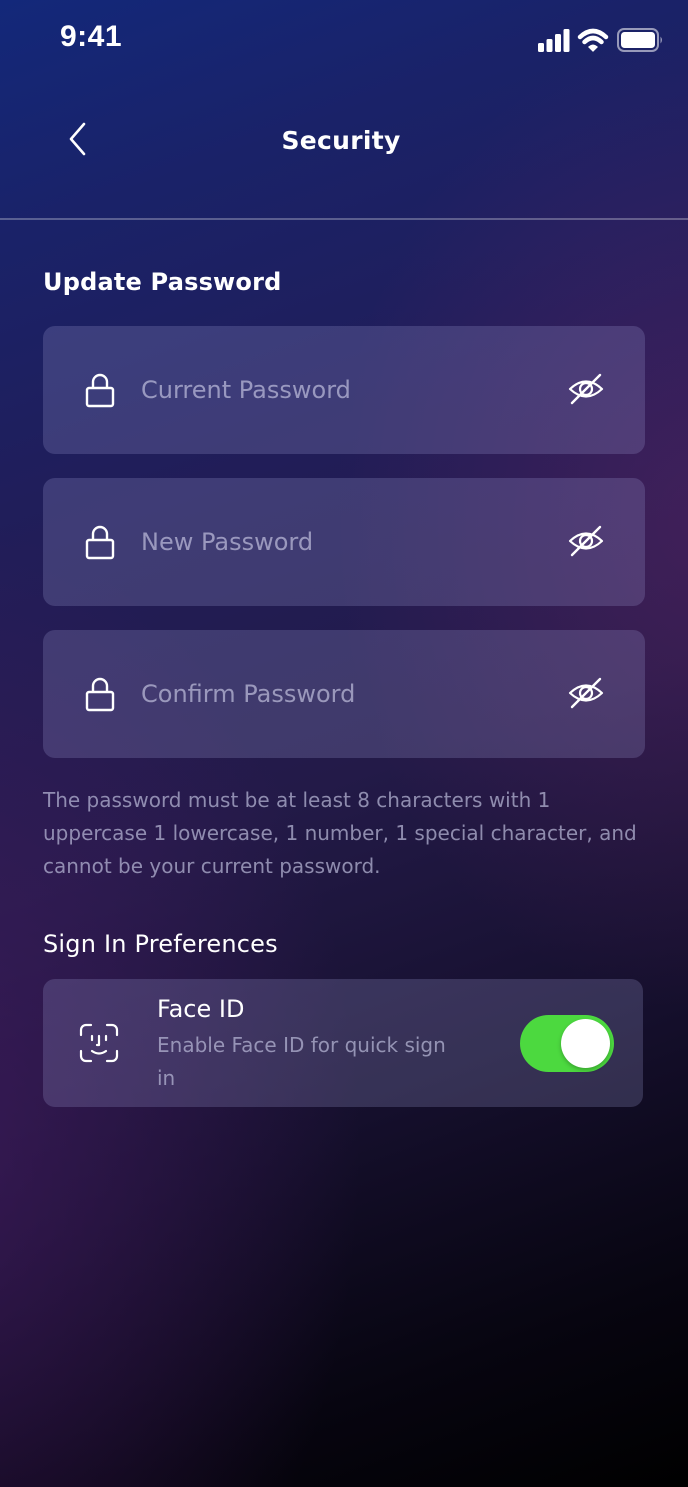 Image resolution: width=688 pixels, height=1487 pixels. I want to click on sign-in-preferences-heading: Sign In Preferences, so click(160, 944).